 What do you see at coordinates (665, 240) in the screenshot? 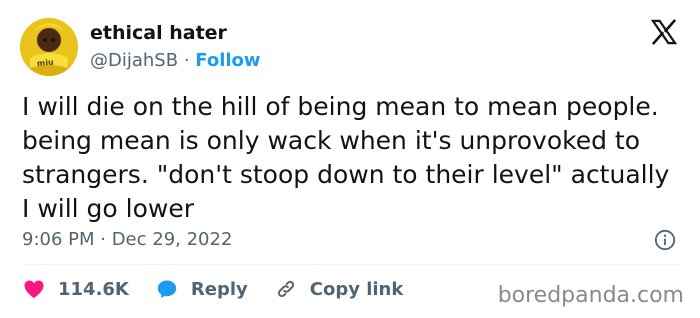
I see `info-icon` at bounding box center [665, 240].